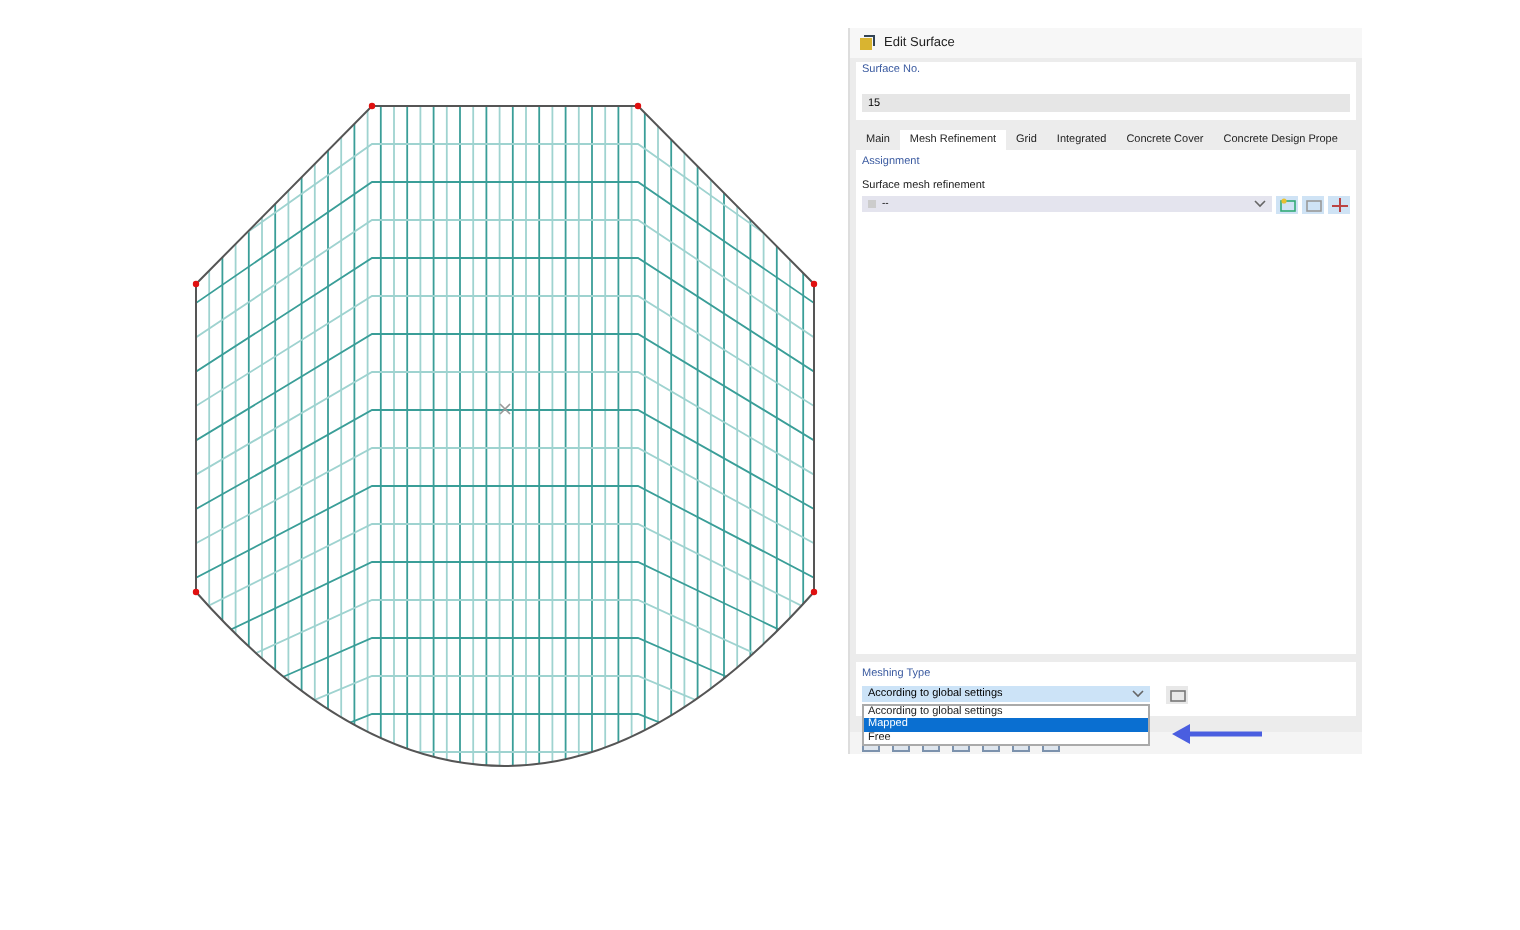  What do you see at coordinates (1287, 204) in the screenshot?
I see `new-item-button` at bounding box center [1287, 204].